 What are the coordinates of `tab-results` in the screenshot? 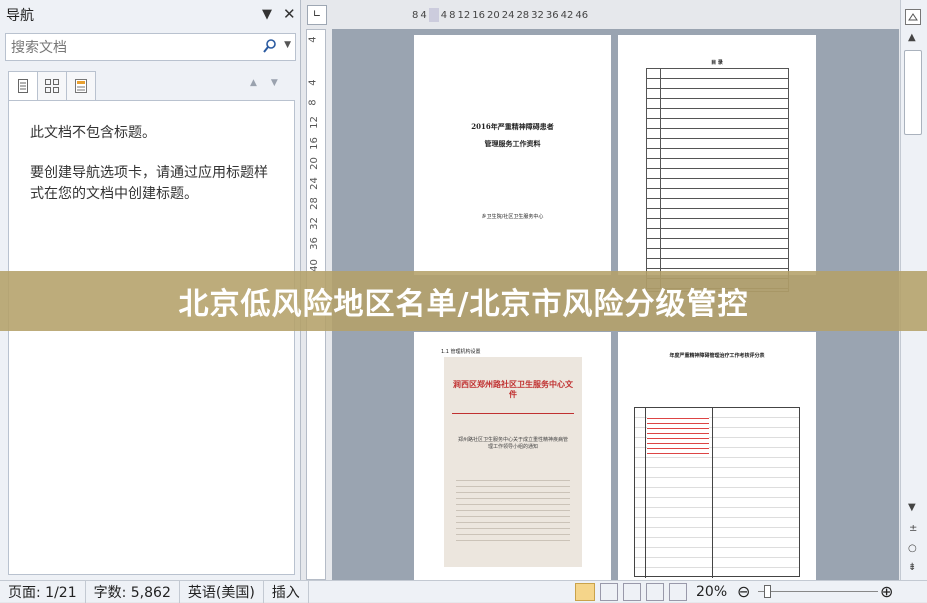 It's located at (81, 86).